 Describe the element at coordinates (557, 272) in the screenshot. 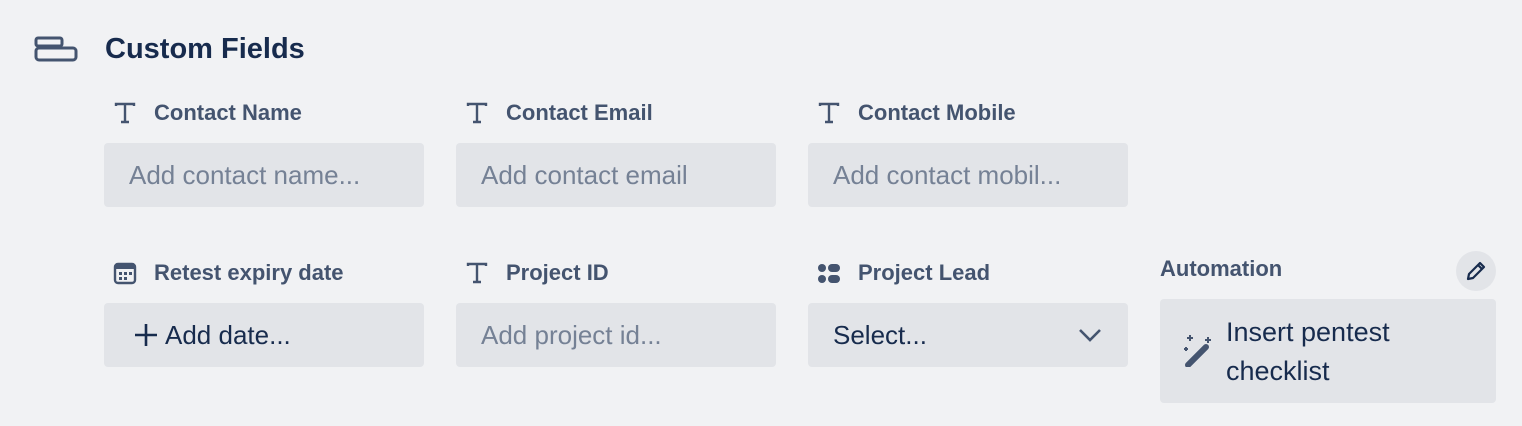

I see `field-label: Project ID` at that location.